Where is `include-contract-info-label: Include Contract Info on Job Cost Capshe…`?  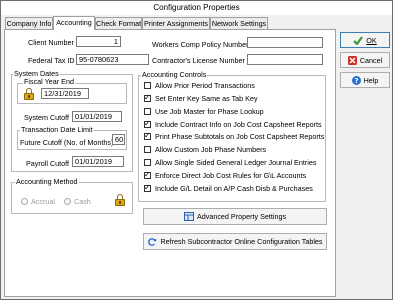
include-contract-info-label: Include Contract Info on Job Cost Capshe… is located at coordinates (238, 124).